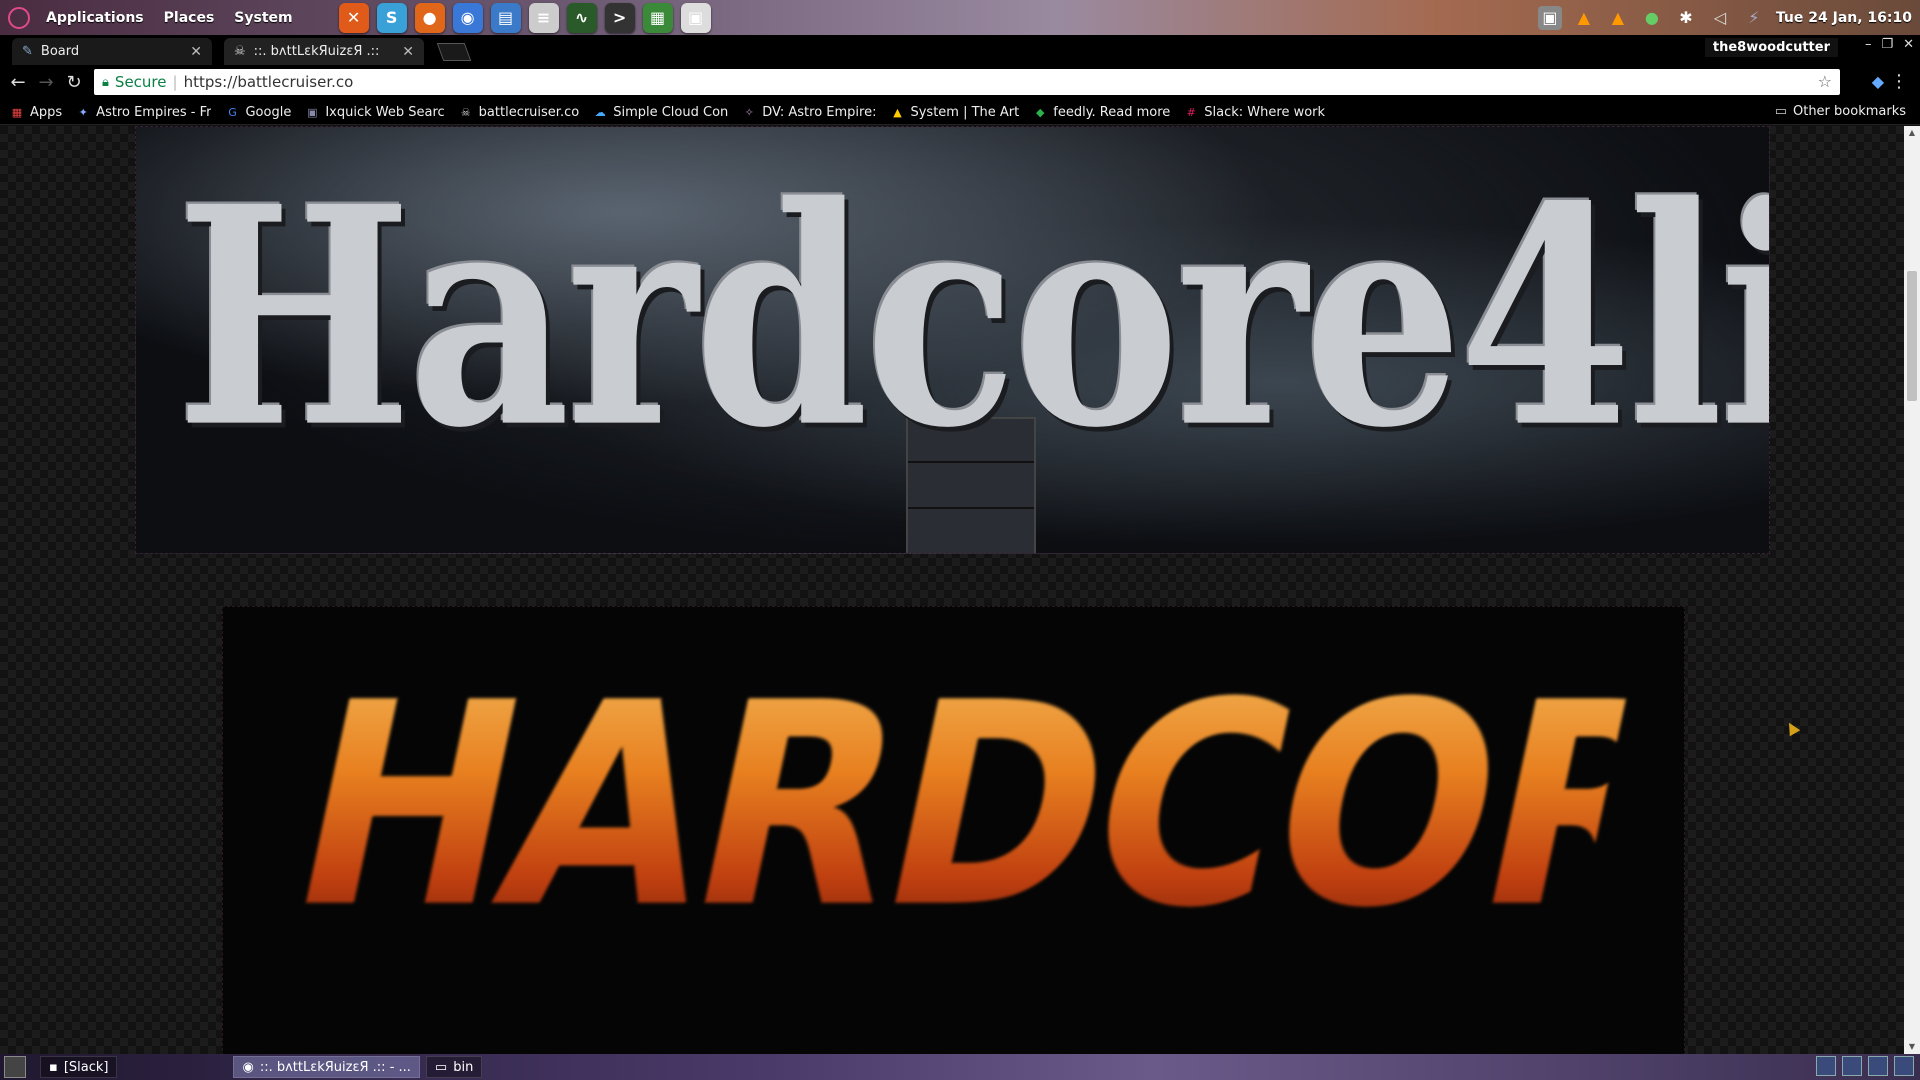  What do you see at coordinates (15, 1067) in the screenshot?
I see `show-desktop-button` at bounding box center [15, 1067].